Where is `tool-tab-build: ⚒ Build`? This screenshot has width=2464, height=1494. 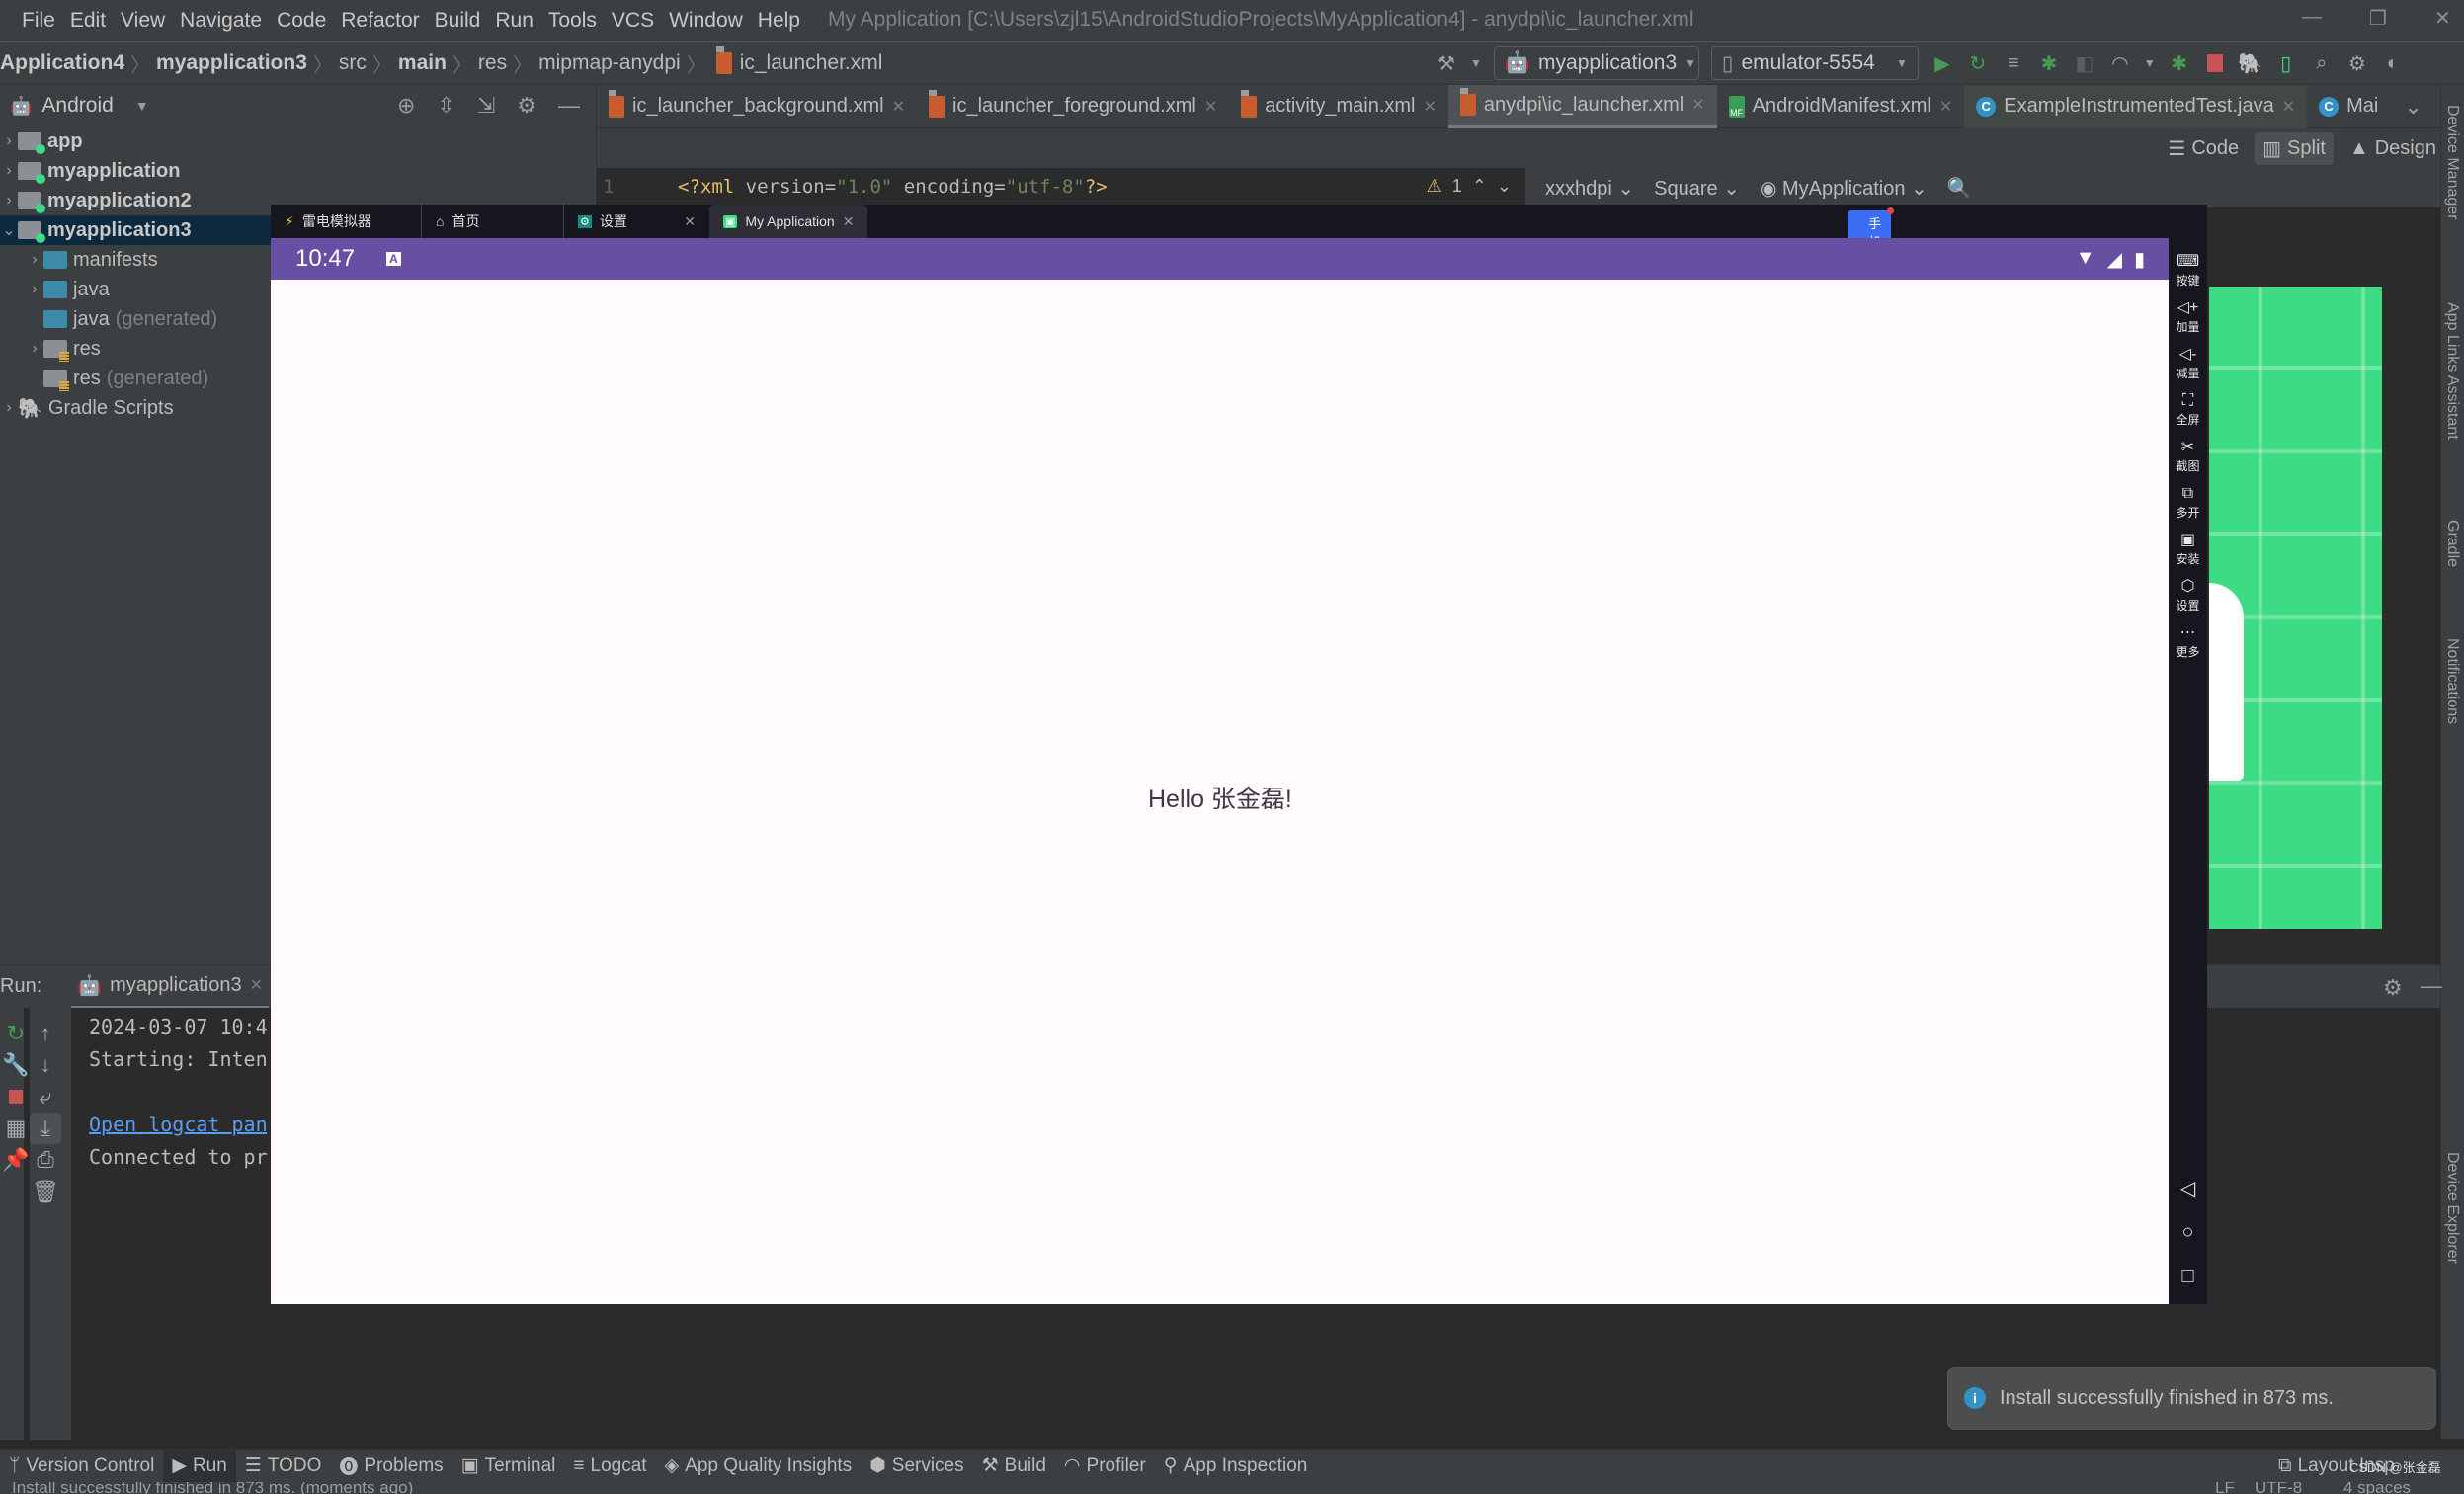
tool-tab-build: ⚒ Build is located at coordinates (1014, 1466).